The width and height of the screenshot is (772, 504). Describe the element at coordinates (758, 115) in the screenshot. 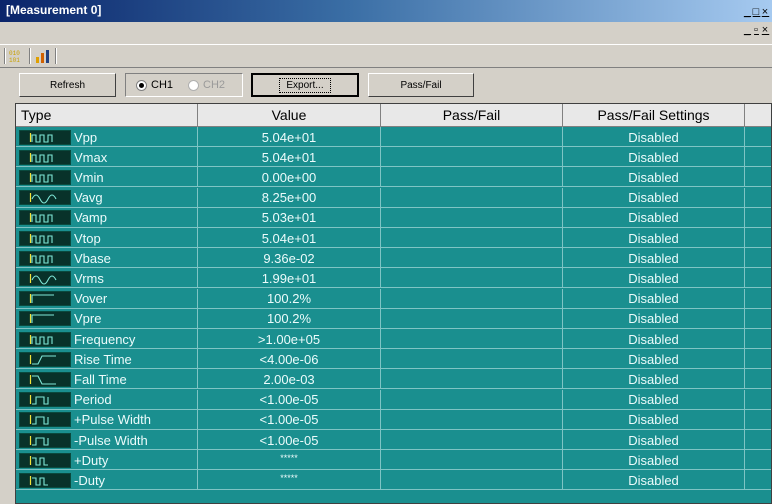

I see `header-extra` at that location.